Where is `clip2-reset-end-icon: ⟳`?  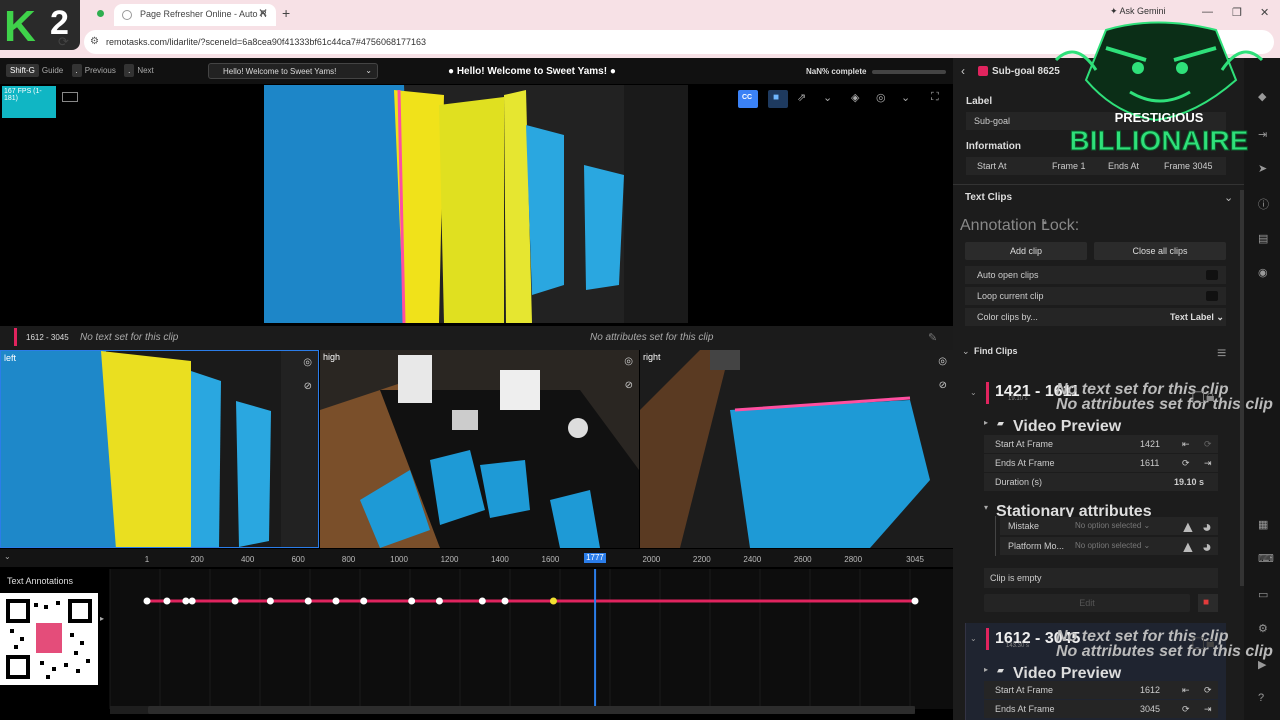 clip2-reset-end-icon: ⟳ is located at coordinates (1186, 709).